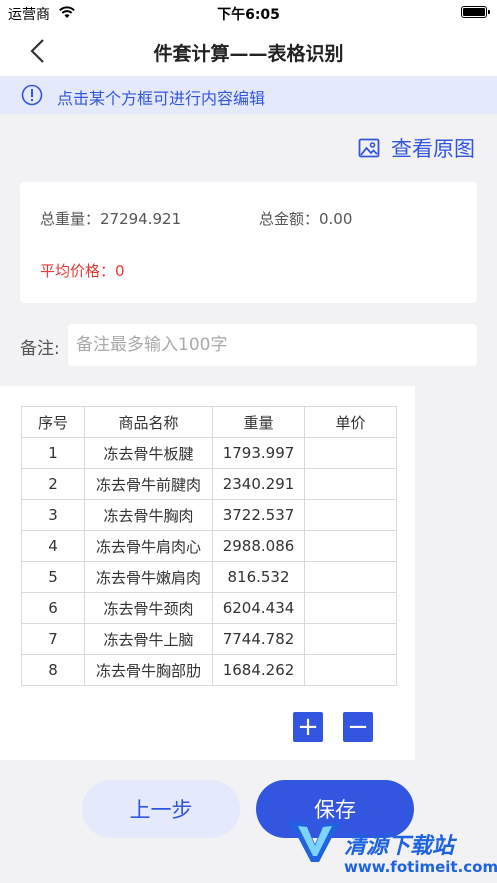 This screenshot has height=883, width=497. What do you see at coordinates (53, 546) in the screenshot?
I see `cell-index: 4` at bounding box center [53, 546].